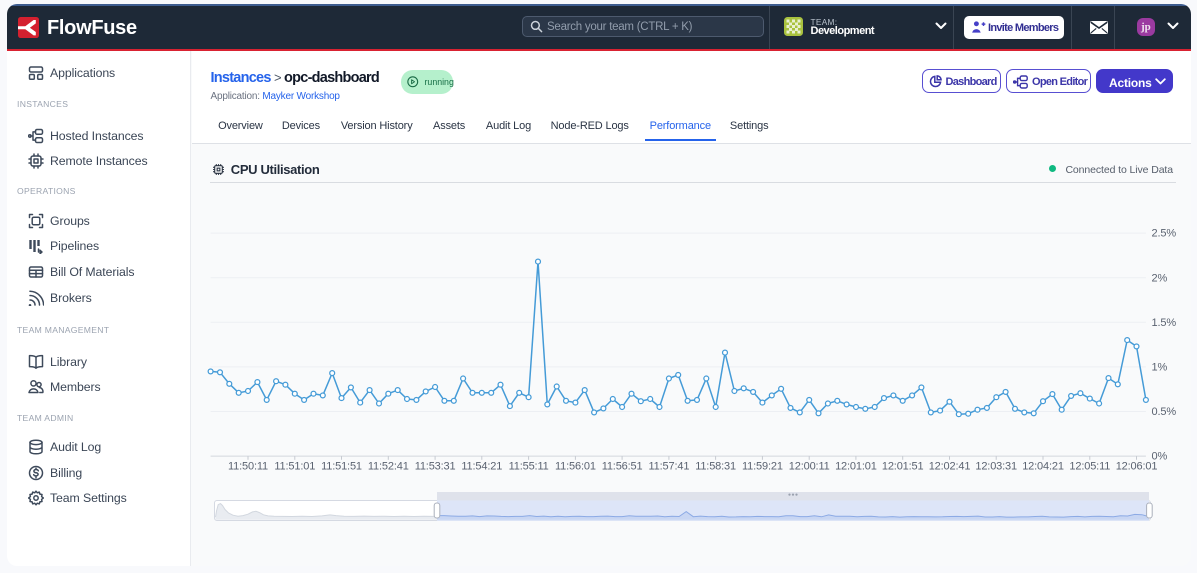  What do you see at coordinates (529, 467) in the screenshot?
I see `svg-text: 11:55:11` at bounding box center [529, 467].